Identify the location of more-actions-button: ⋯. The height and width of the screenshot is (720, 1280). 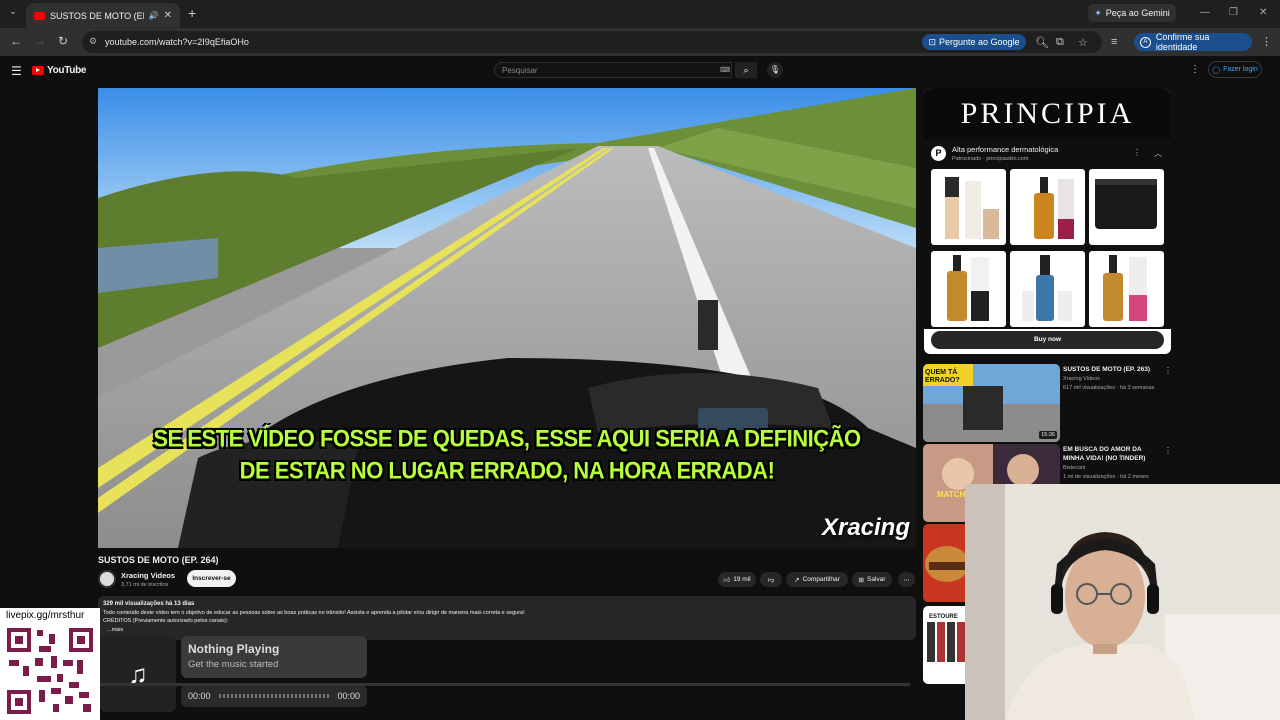
(906, 579).